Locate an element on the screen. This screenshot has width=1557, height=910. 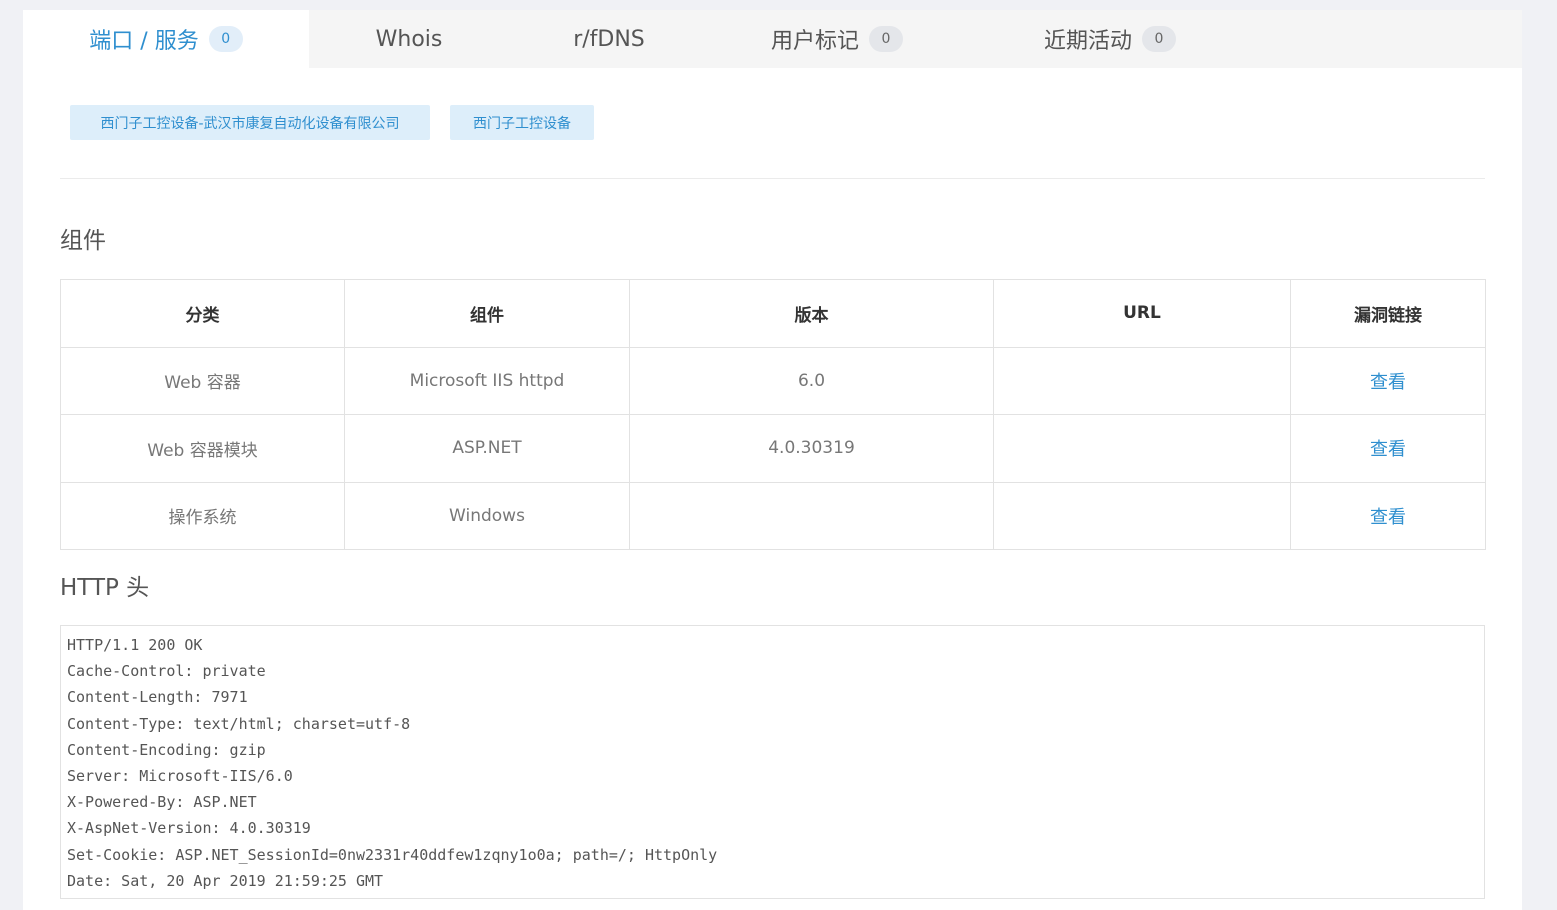
tab-label: 用户标记 is located at coordinates (814, 41).